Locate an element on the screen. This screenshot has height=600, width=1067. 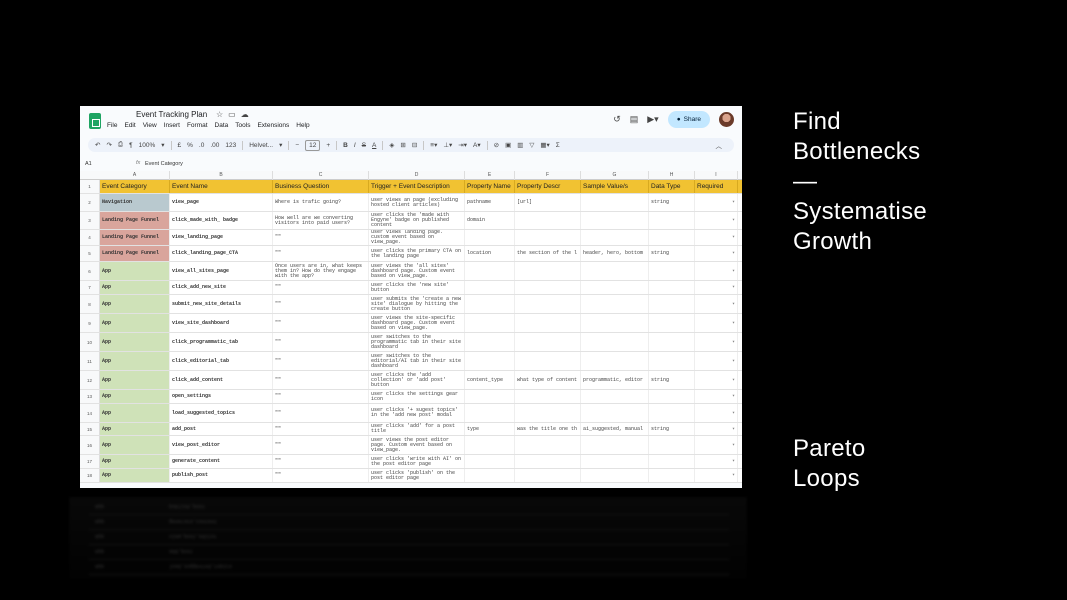
redo-icon: ↷ is located at coordinates (108, 145).